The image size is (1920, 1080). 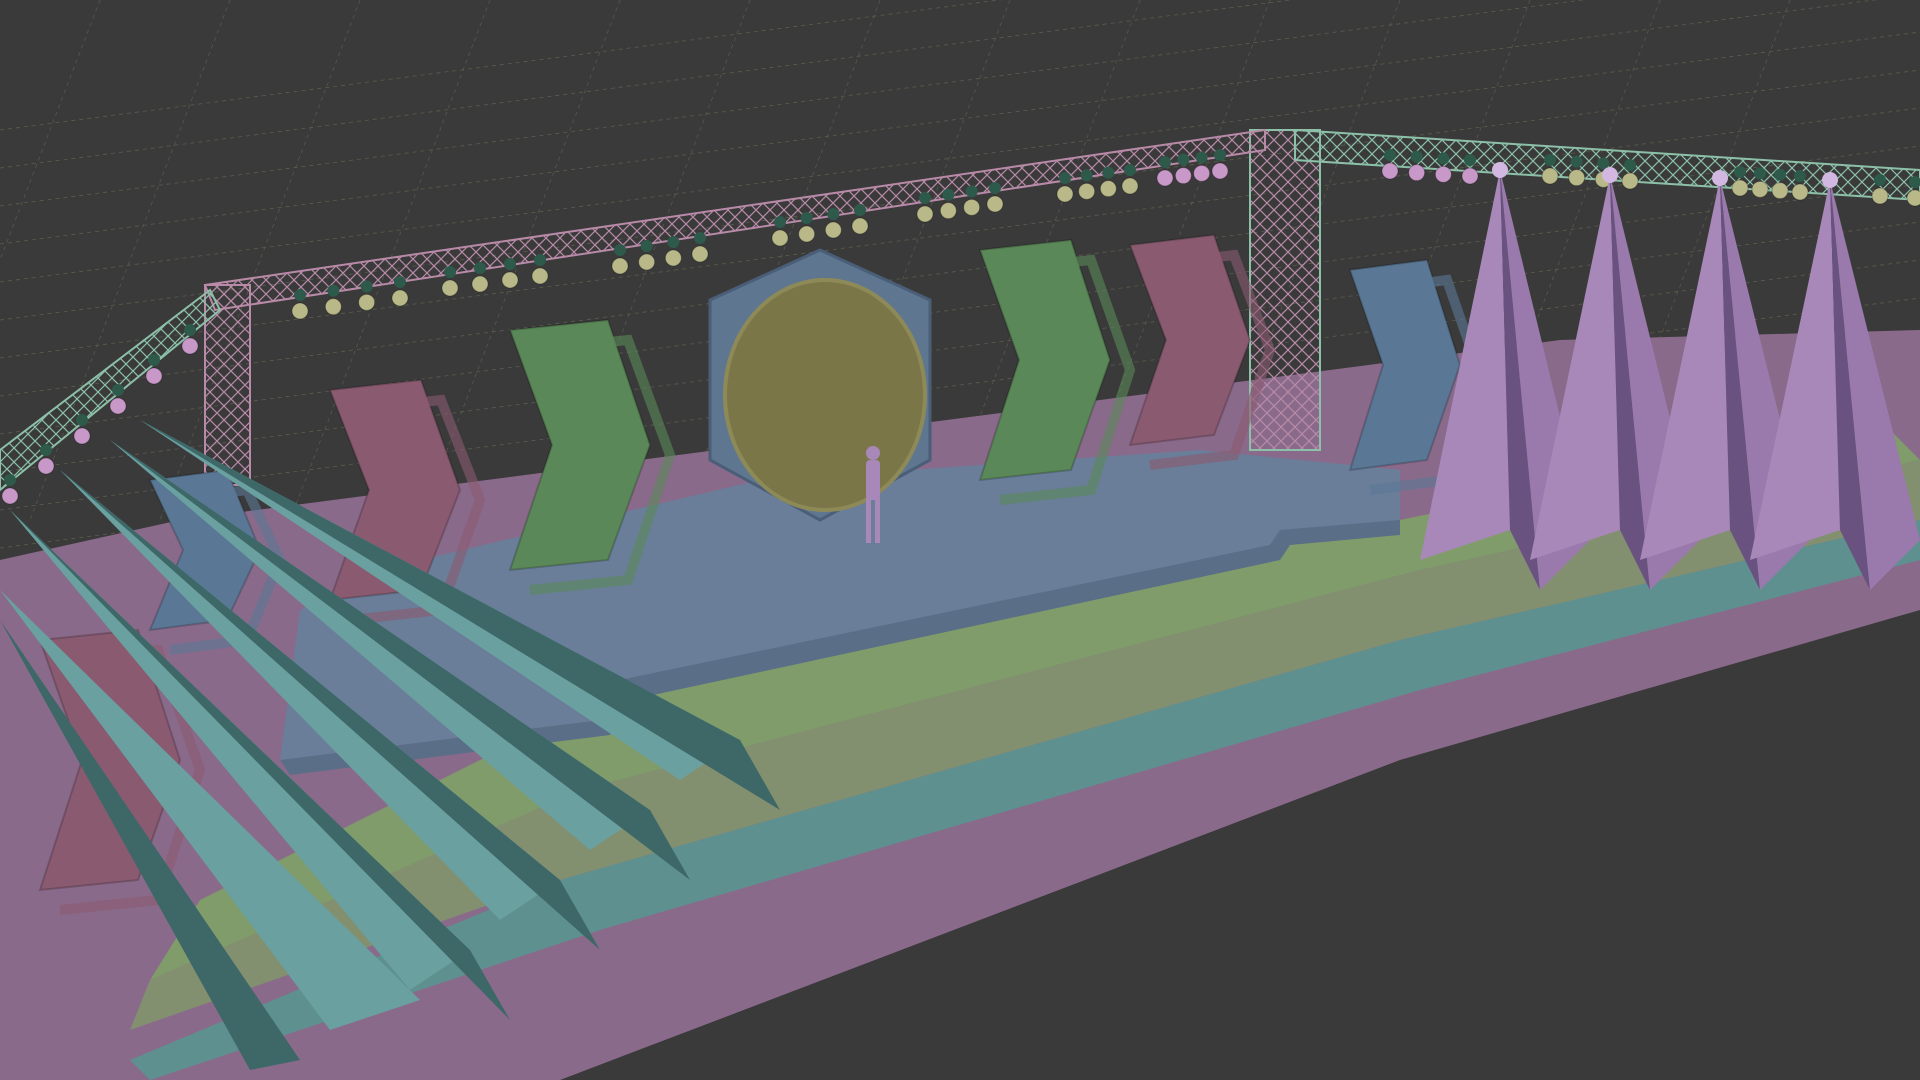 I want to click on gold-disc, so click(x=825, y=395).